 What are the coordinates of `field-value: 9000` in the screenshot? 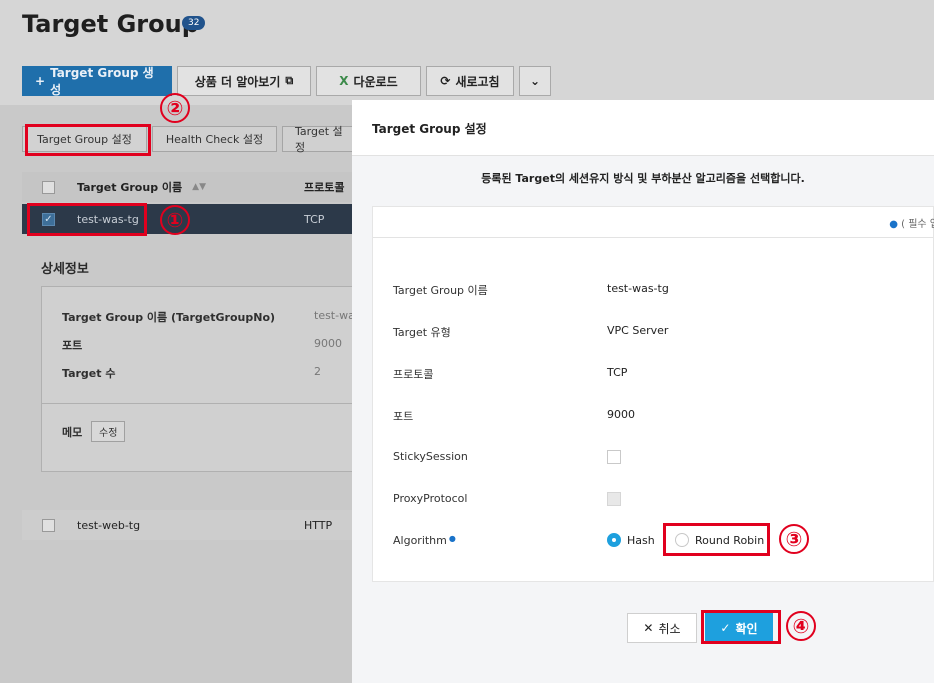 It's located at (621, 414).